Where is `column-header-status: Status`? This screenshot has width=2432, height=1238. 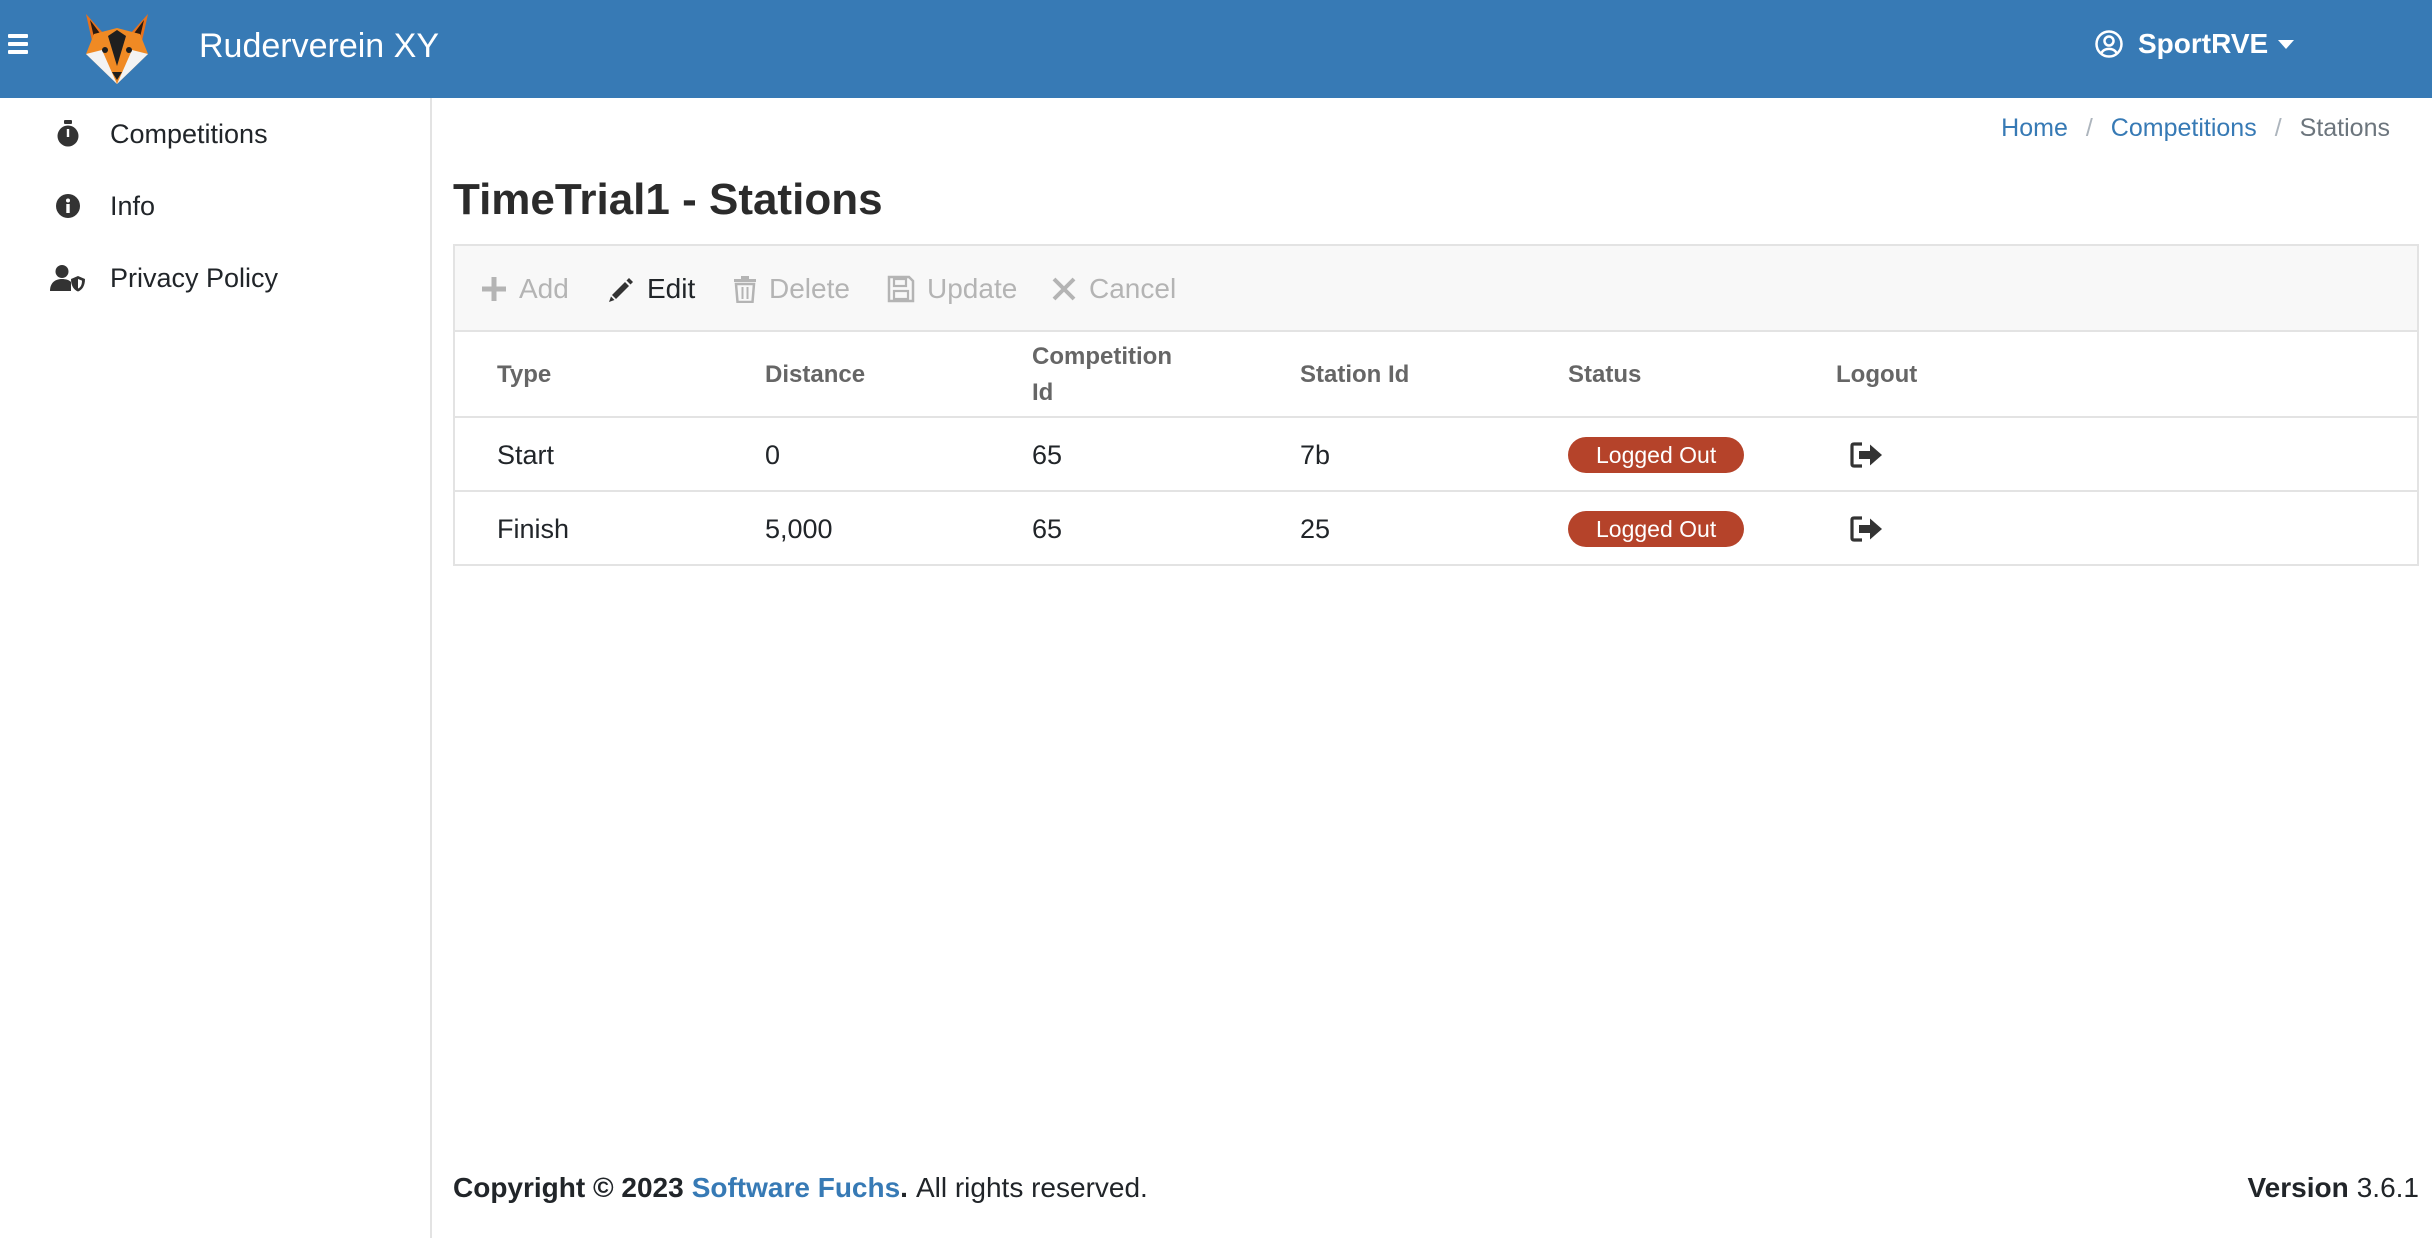
column-header-status: Status is located at coordinates (1604, 375).